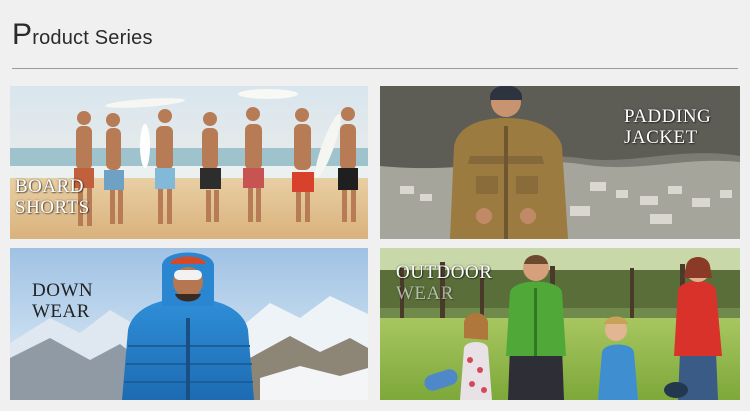 The width and height of the screenshot is (750, 411). I want to click on category-label-padding-jacket: PADDING JACKET, so click(667, 127).